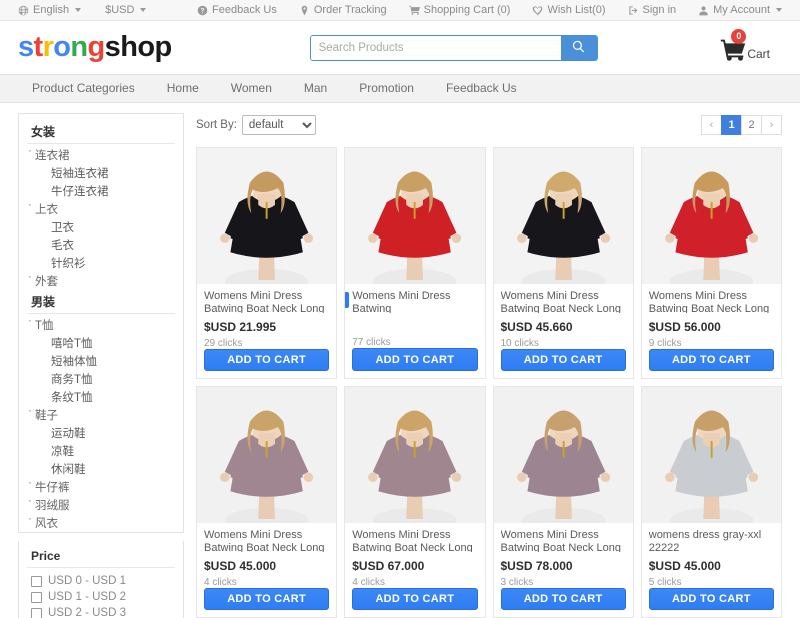  What do you see at coordinates (50, 10) in the screenshot?
I see `language-selector: English` at bounding box center [50, 10].